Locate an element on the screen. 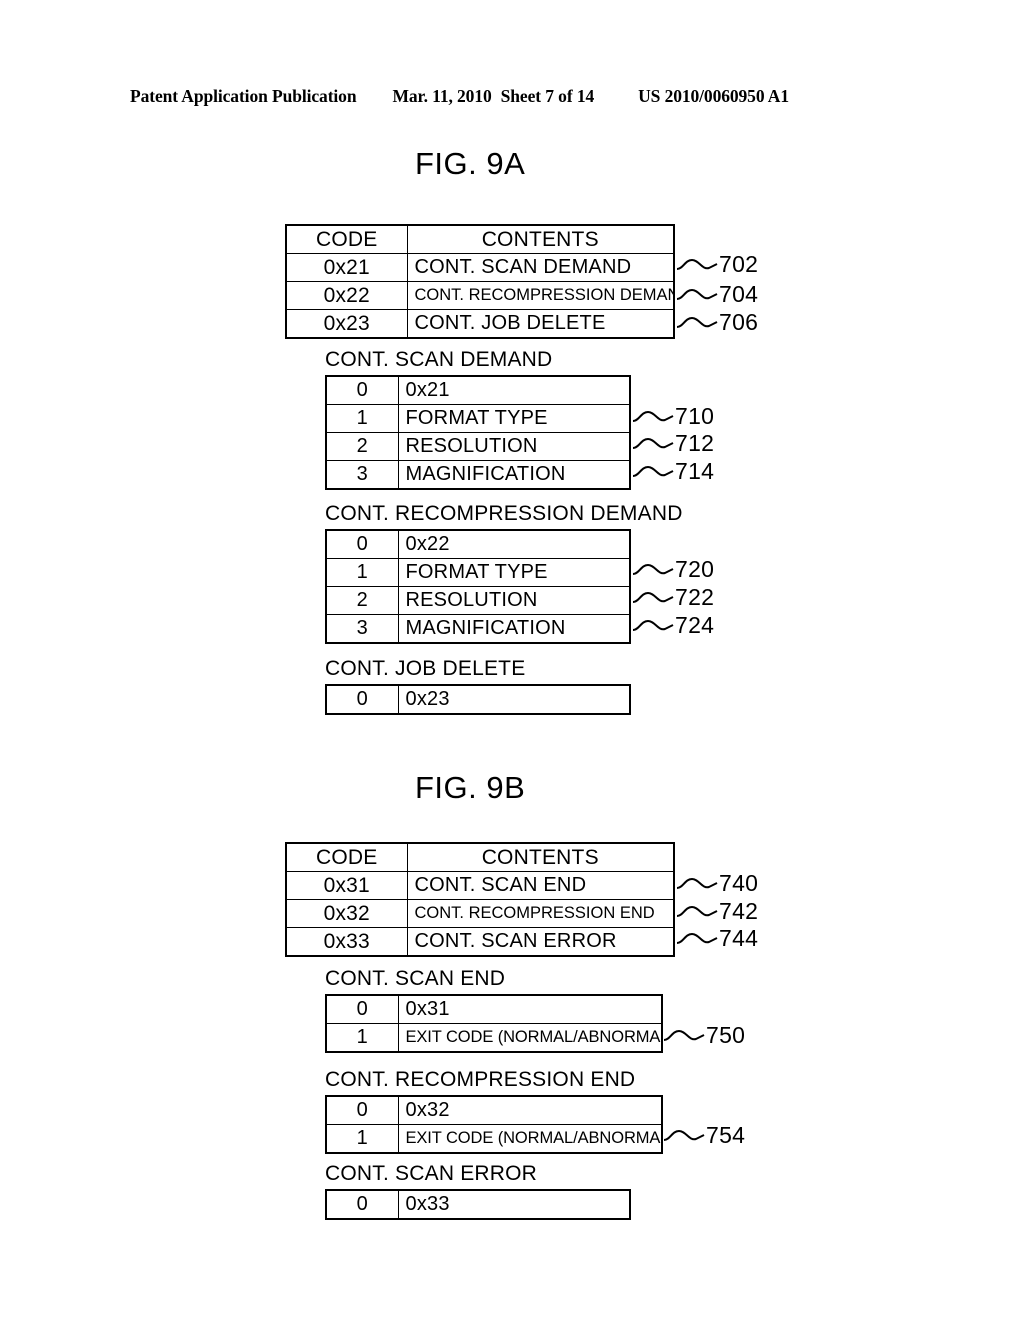 This screenshot has height=1320, width=1024. table-row: 0x21 CONT. SCAN DEMAND is located at coordinates (480, 267).